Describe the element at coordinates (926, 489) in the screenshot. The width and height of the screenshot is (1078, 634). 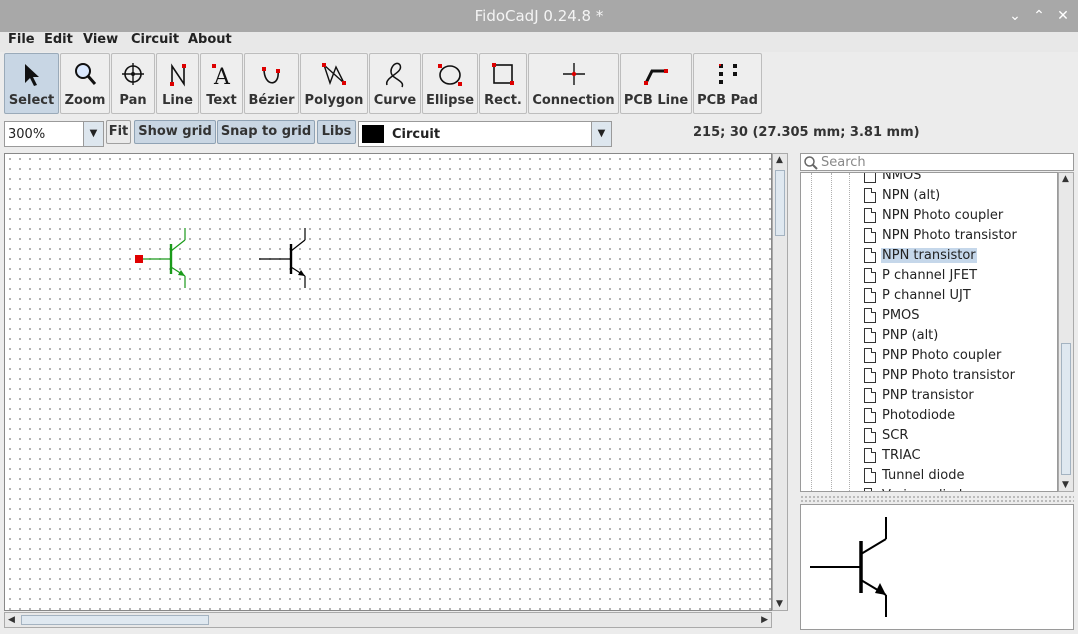
I see `library-item-label: Varicap diode` at that location.